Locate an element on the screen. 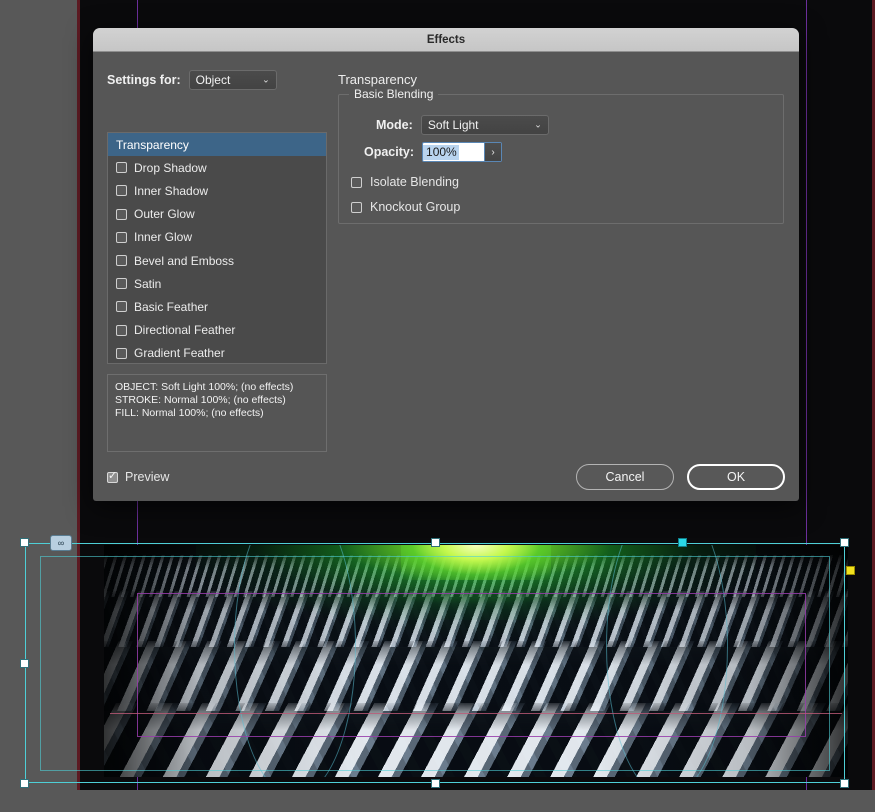 The width and height of the screenshot is (875, 812). knockout-group-label: Knockout Group is located at coordinates (415, 207).